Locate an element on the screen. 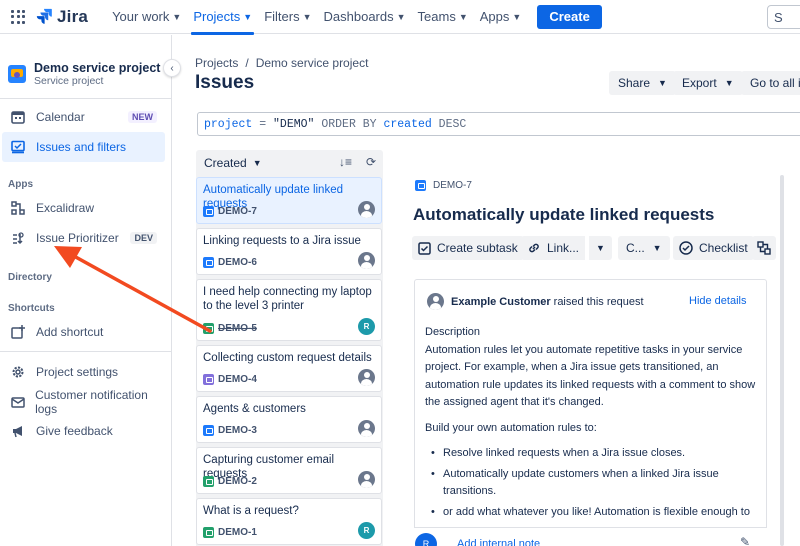 The image size is (800, 546). project-type: Service project is located at coordinates (69, 81).